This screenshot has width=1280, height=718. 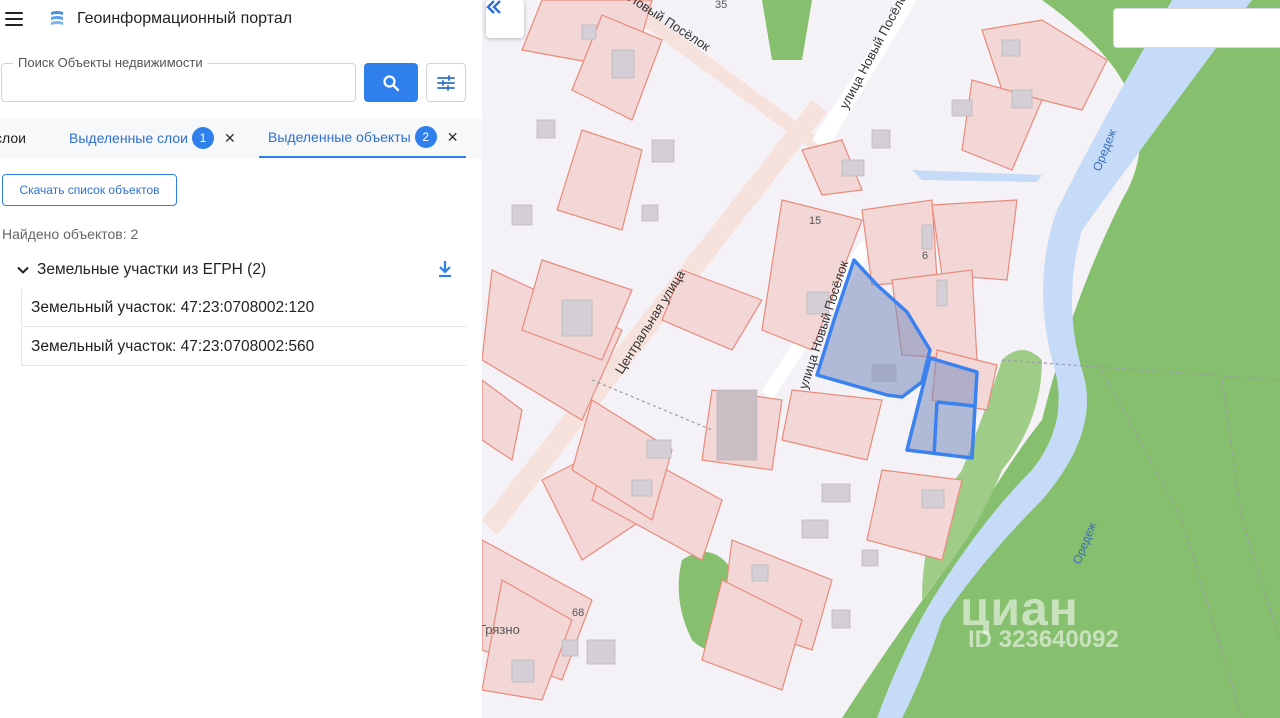 I want to click on small-forest, so click(x=787, y=30).